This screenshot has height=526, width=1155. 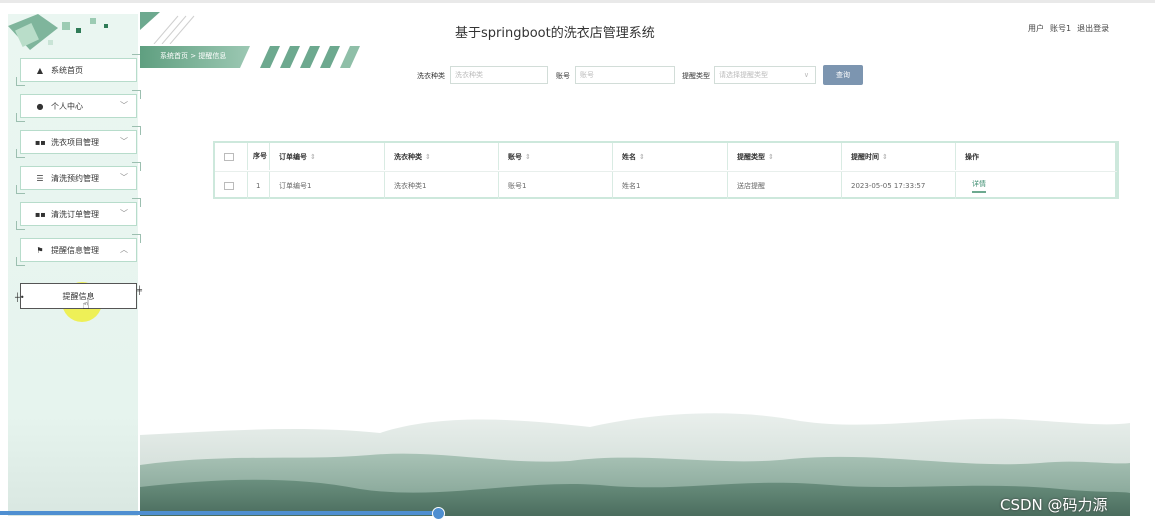 What do you see at coordinates (979, 186) in the screenshot?
I see `detail-button: 详情` at bounding box center [979, 186].